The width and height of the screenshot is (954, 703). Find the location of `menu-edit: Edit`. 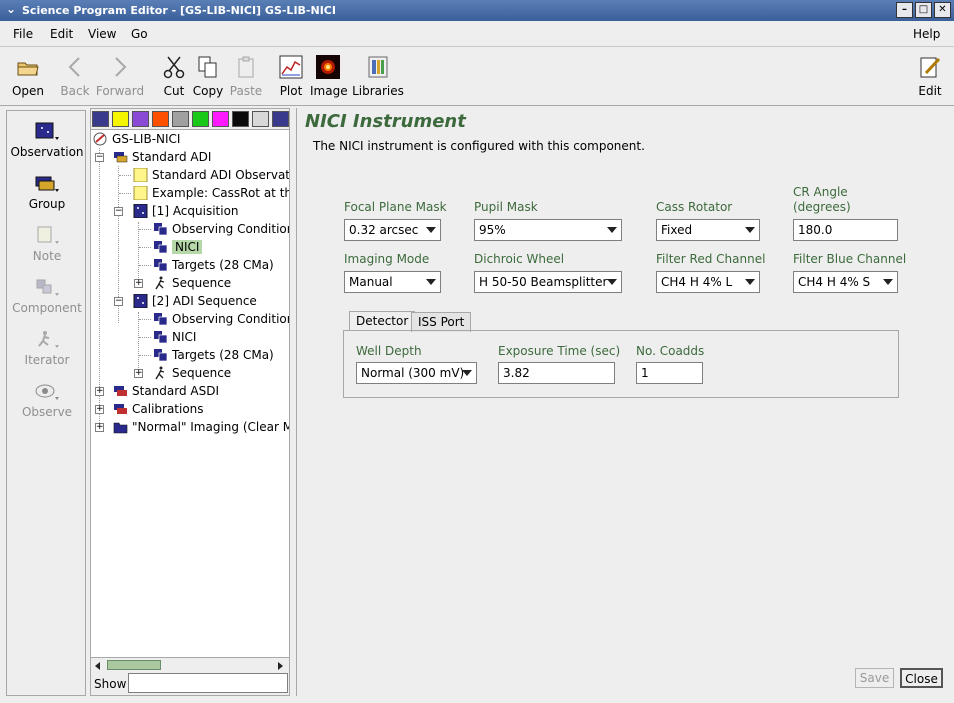

menu-edit: Edit is located at coordinates (61, 34).